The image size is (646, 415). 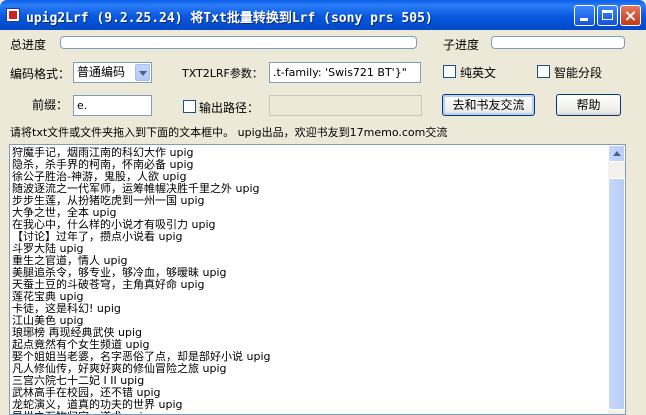 What do you see at coordinates (222, 73) in the screenshot?
I see `params-label: TXT2LRF参数：` at bounding box center [222, 73].